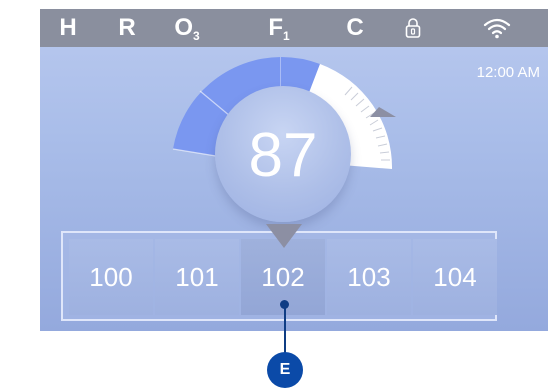  What do you see at coordinates (285, 330) in the screenshot?
I see `callout-line` at bounding box center [285, 330].